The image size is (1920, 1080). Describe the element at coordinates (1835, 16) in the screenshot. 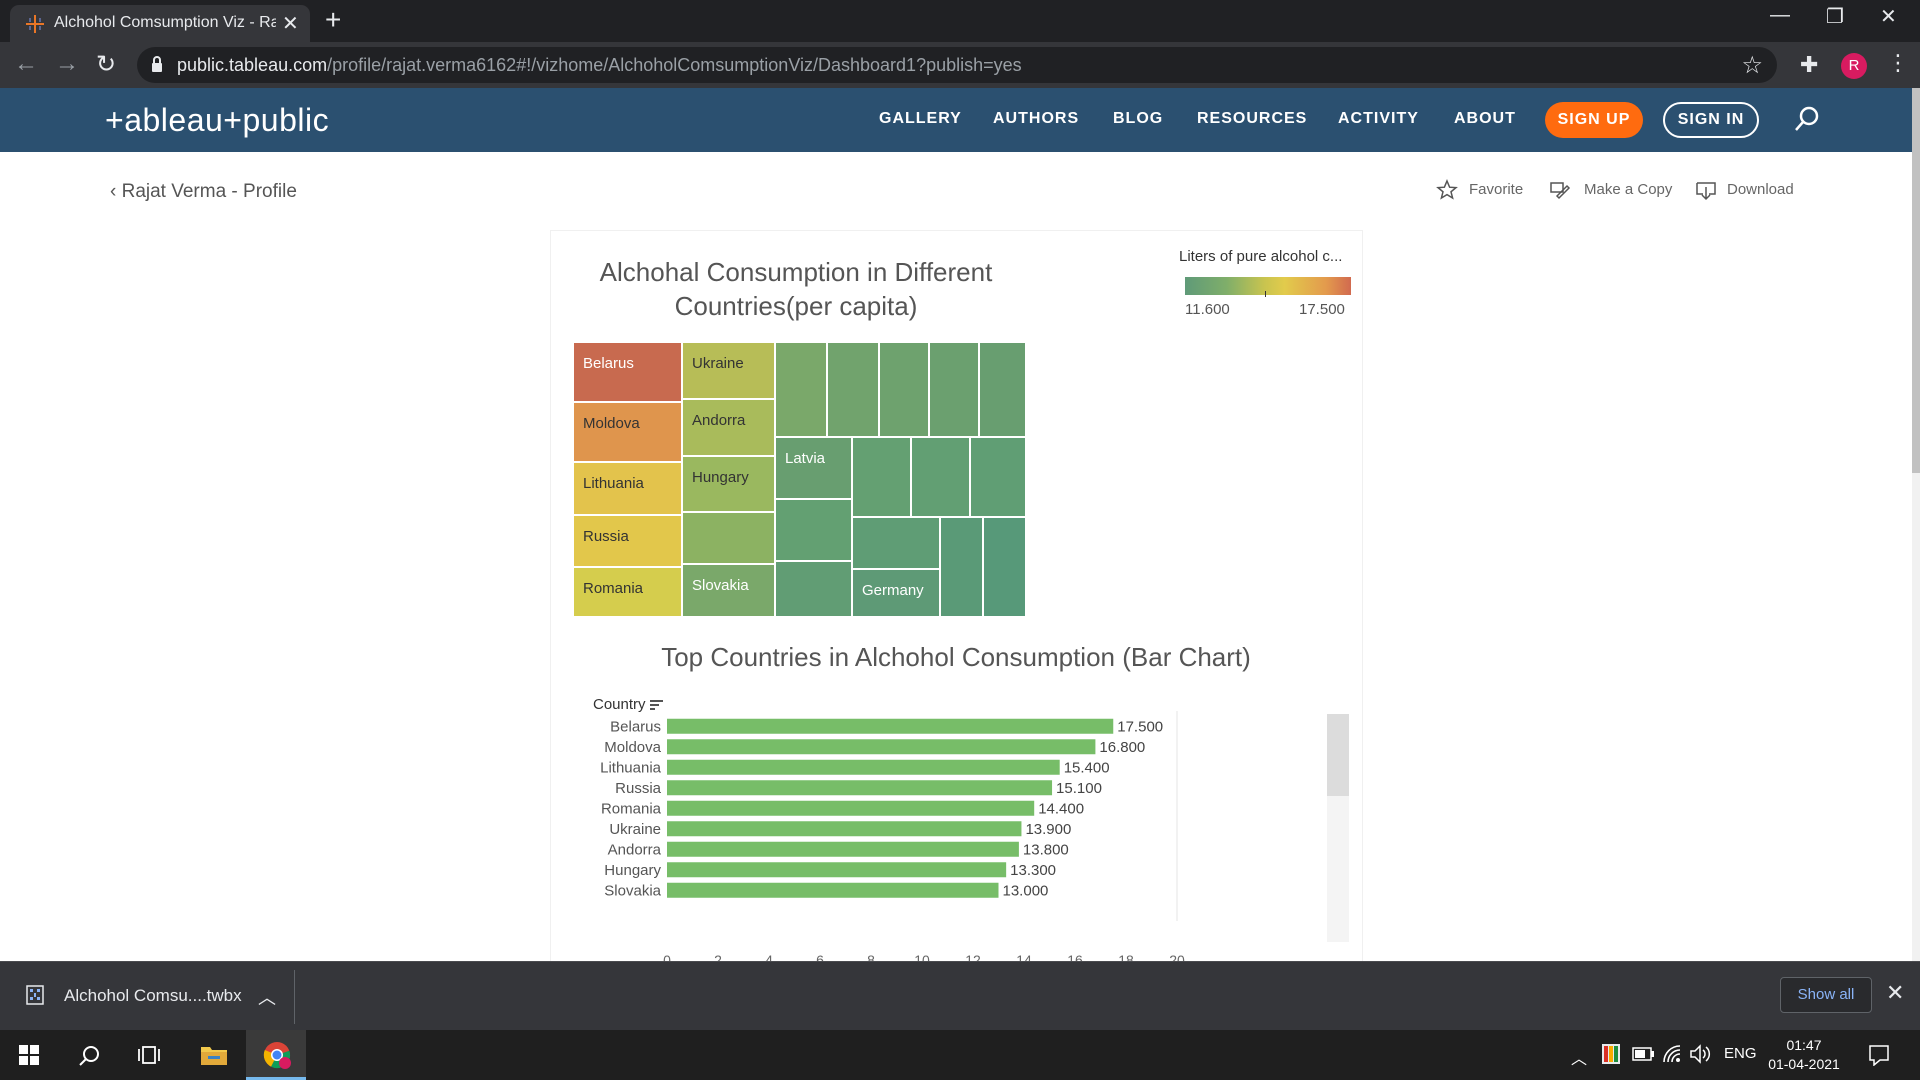

I see `restore-icon: ❐` at that location.